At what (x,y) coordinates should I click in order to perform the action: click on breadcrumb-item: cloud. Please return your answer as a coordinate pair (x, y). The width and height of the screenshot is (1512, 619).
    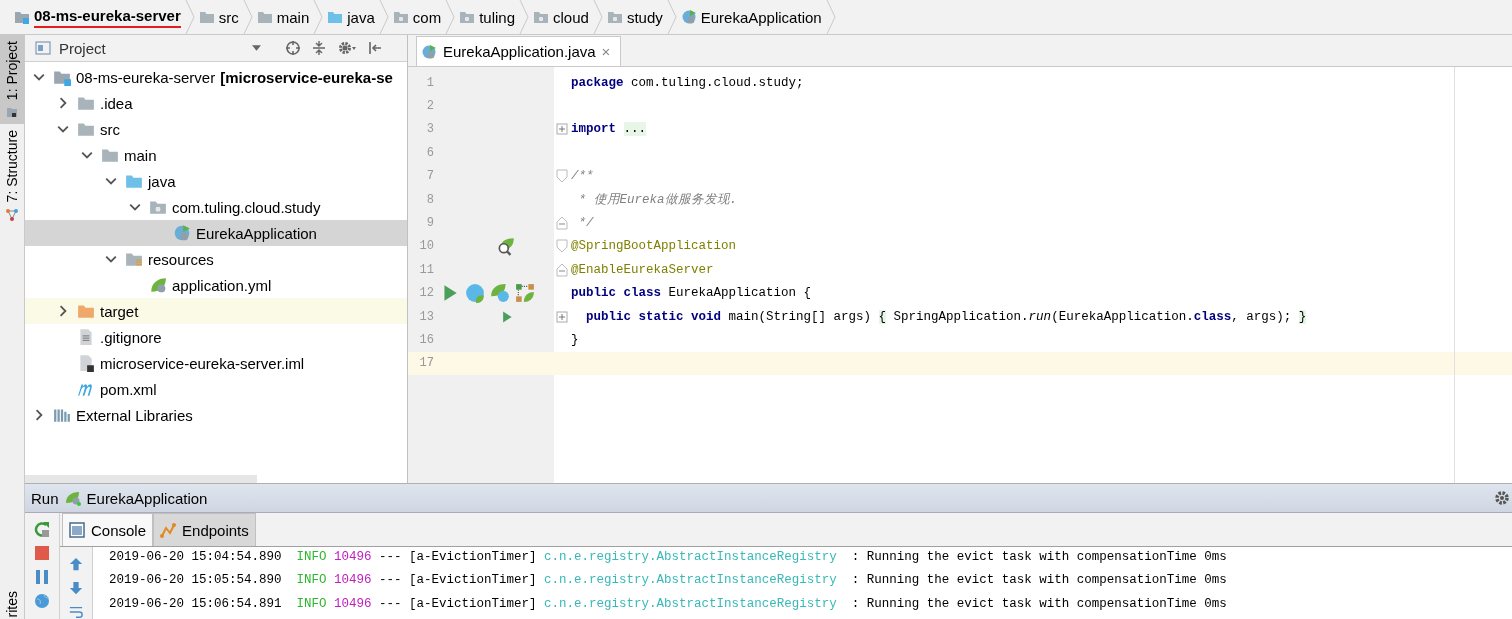
    Looking at the image, I should click on (561, 17).